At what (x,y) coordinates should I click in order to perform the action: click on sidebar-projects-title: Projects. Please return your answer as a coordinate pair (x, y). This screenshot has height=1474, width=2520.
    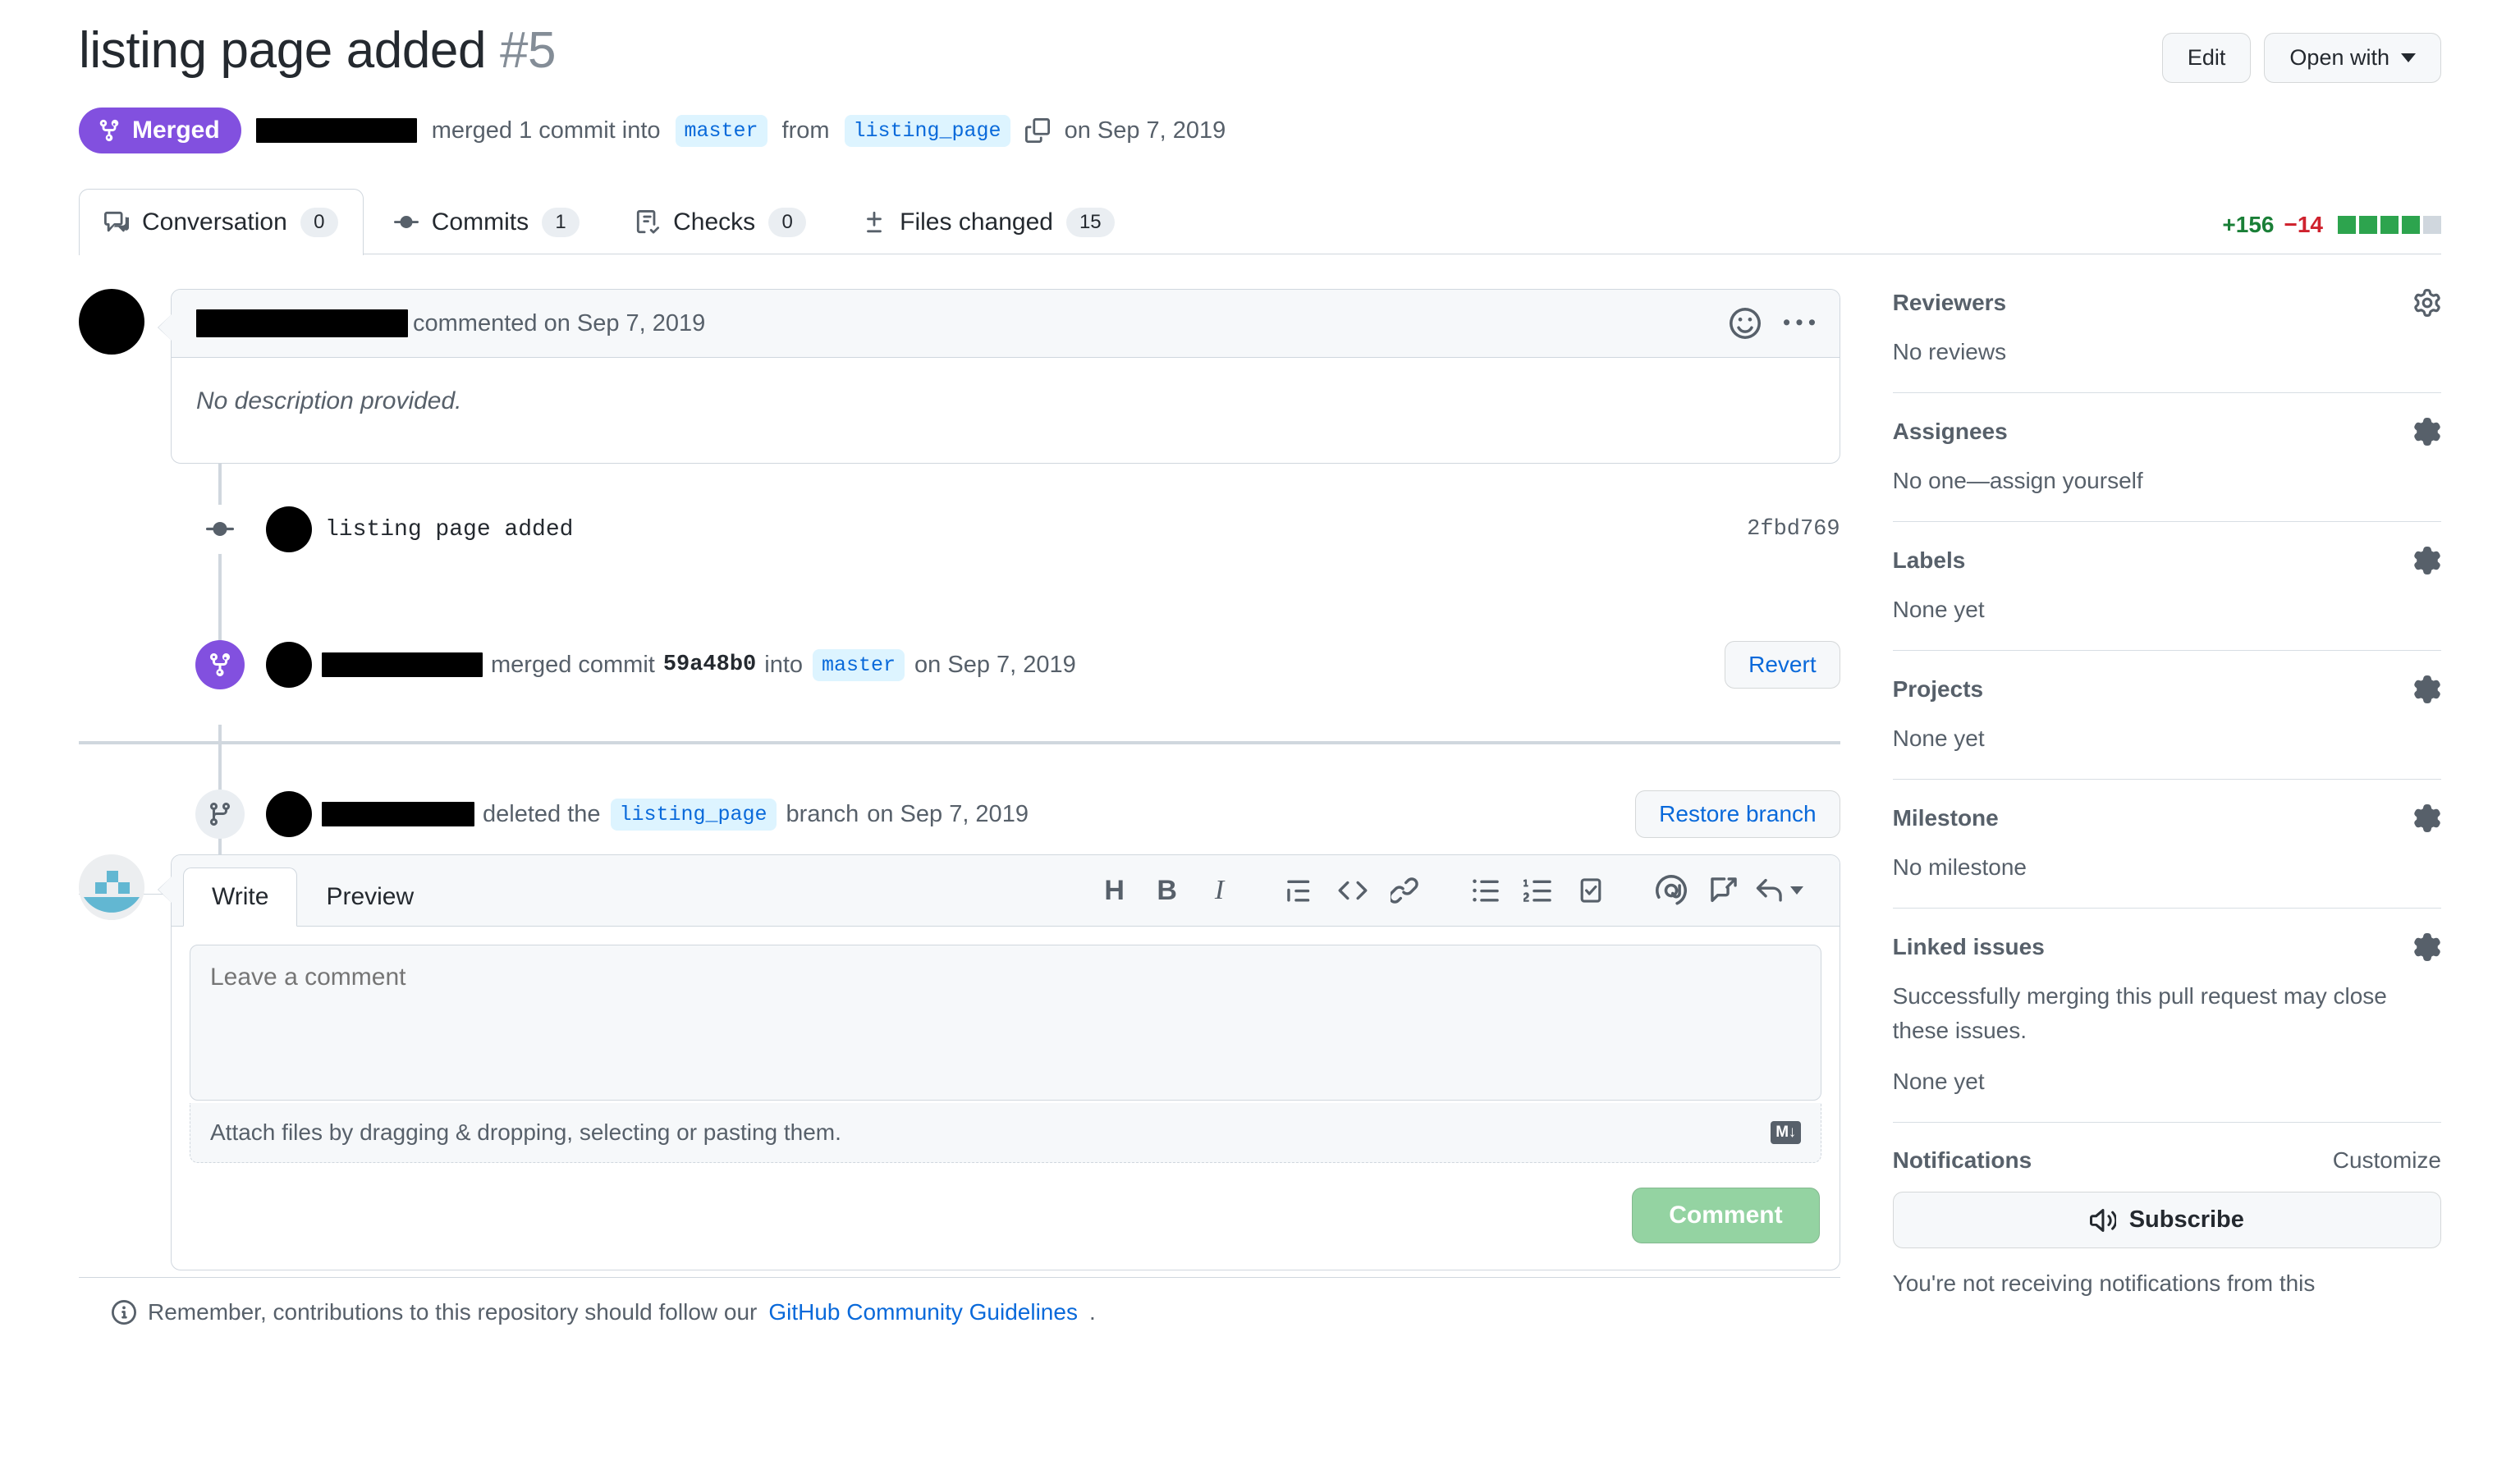
    Looking at the image, I should click on (1938, 689).